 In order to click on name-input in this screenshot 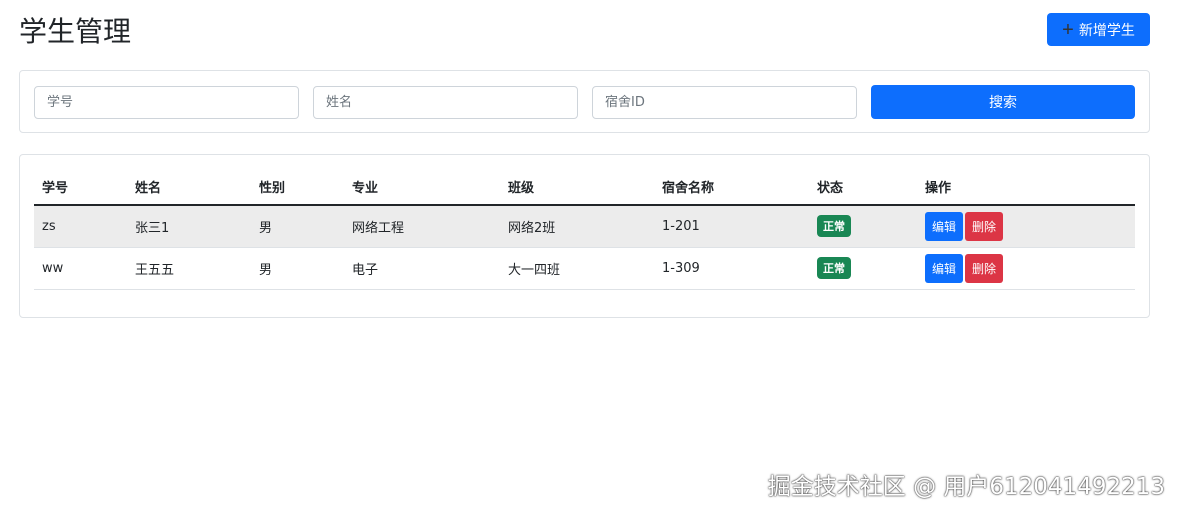, I will do `click(445, 102)`.